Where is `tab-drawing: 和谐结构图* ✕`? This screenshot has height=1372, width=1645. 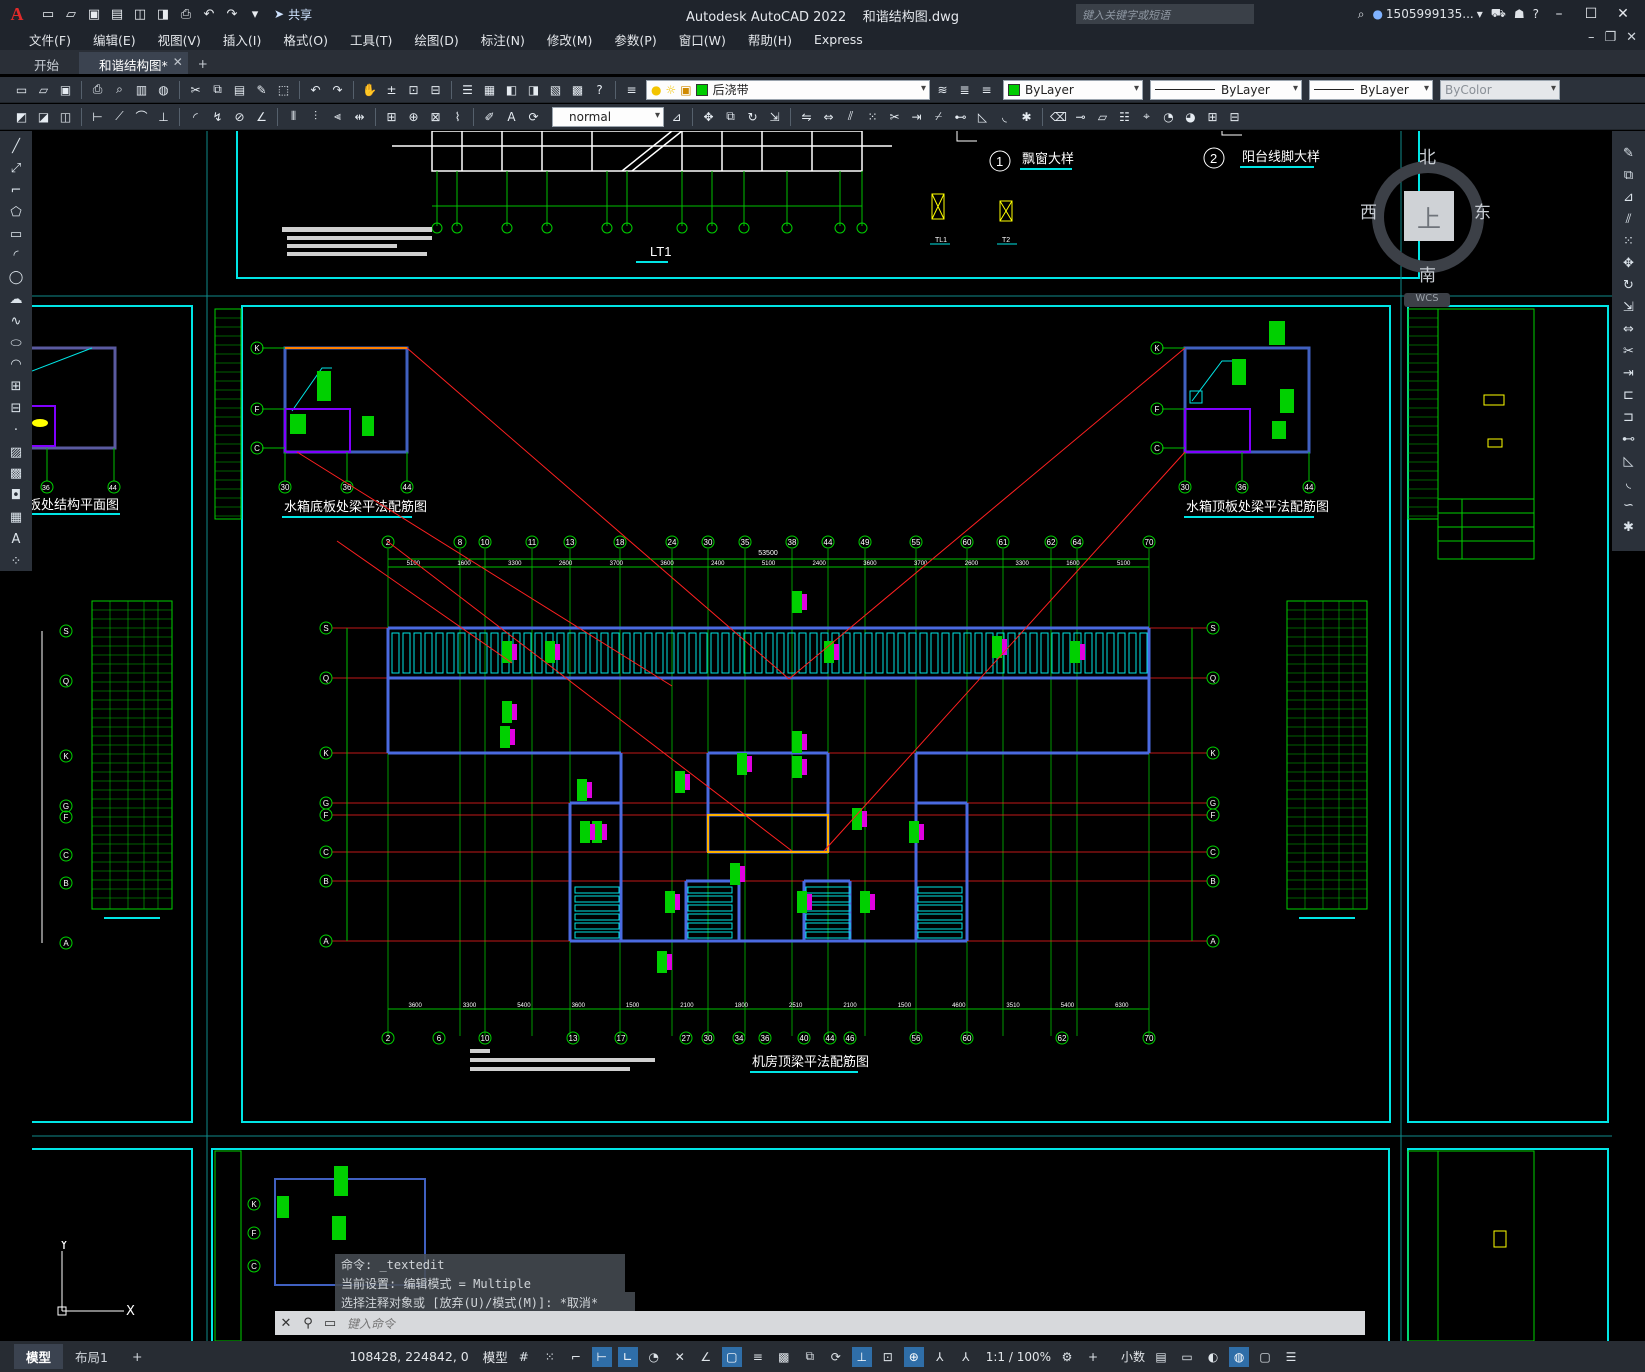
tab-drawing: 和谐结构图* ✕ is located at coordinates (133, 63).